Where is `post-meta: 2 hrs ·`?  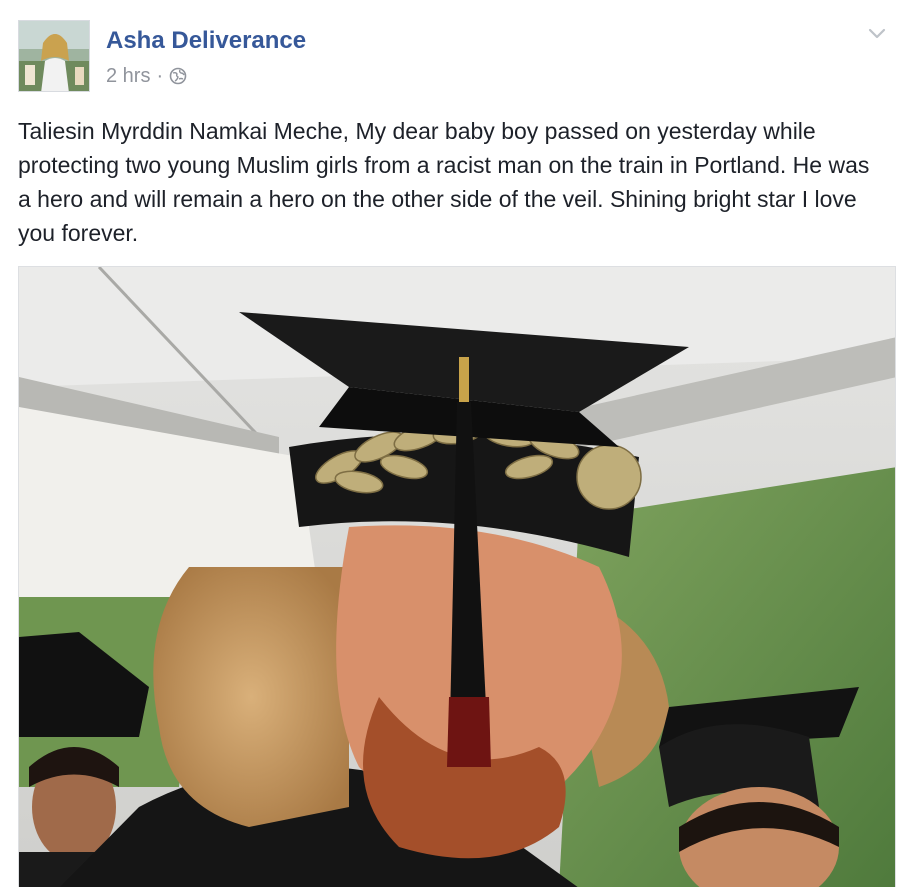 post-meta: 2 hrs · is located at coordinates (146, 76).